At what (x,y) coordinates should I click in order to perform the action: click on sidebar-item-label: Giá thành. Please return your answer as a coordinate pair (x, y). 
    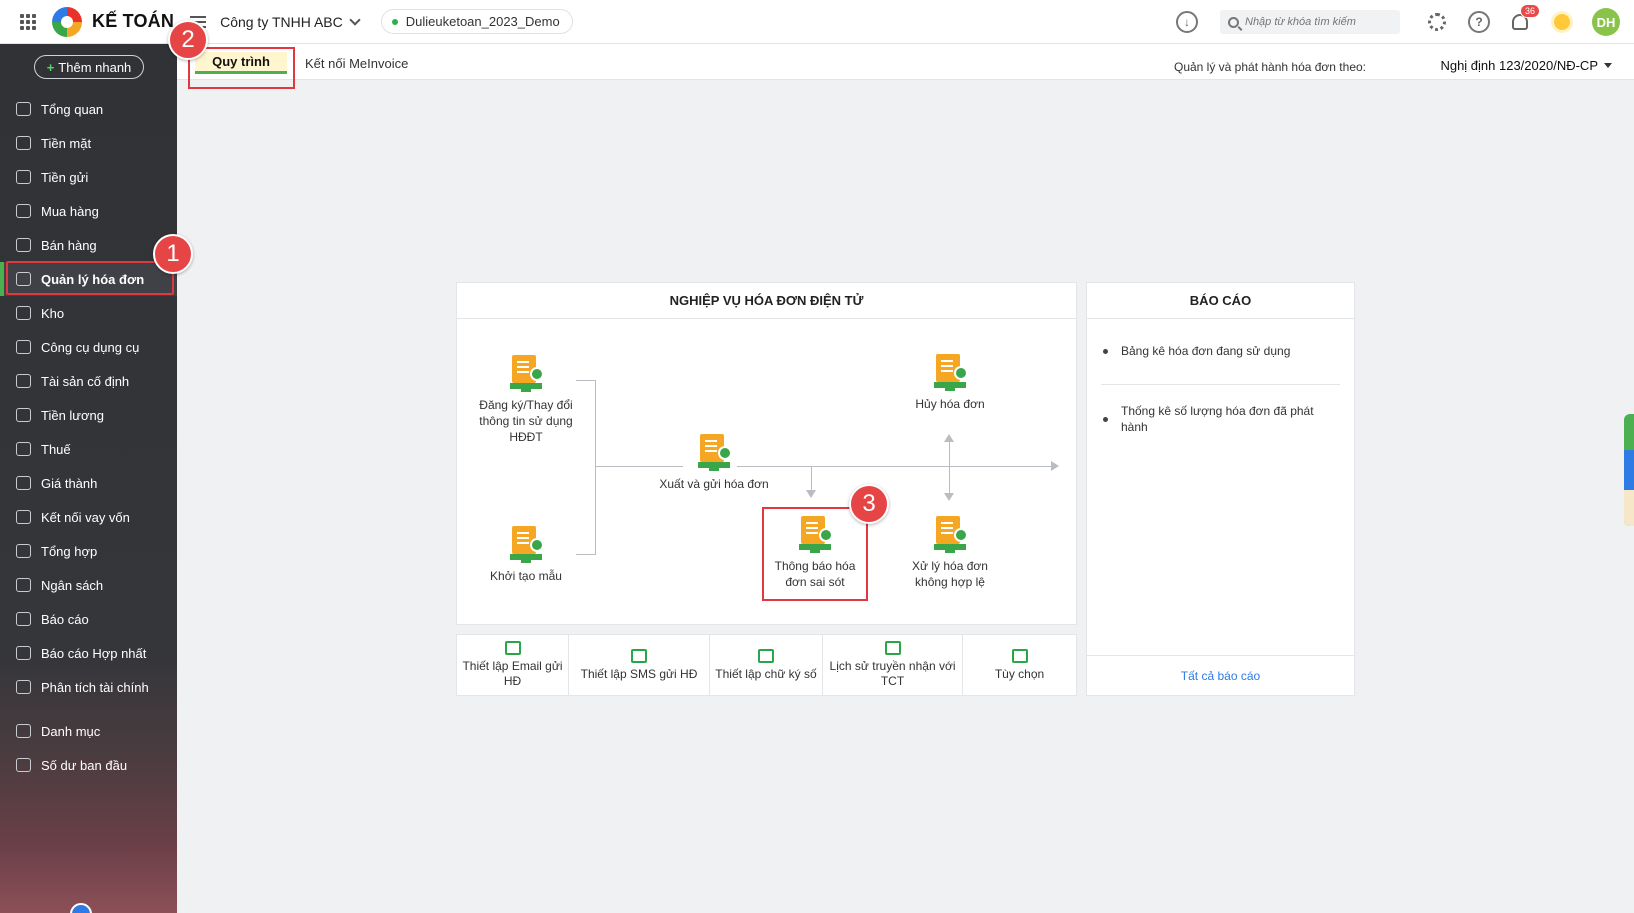
    Looking at the image, I should click on (69, 483).